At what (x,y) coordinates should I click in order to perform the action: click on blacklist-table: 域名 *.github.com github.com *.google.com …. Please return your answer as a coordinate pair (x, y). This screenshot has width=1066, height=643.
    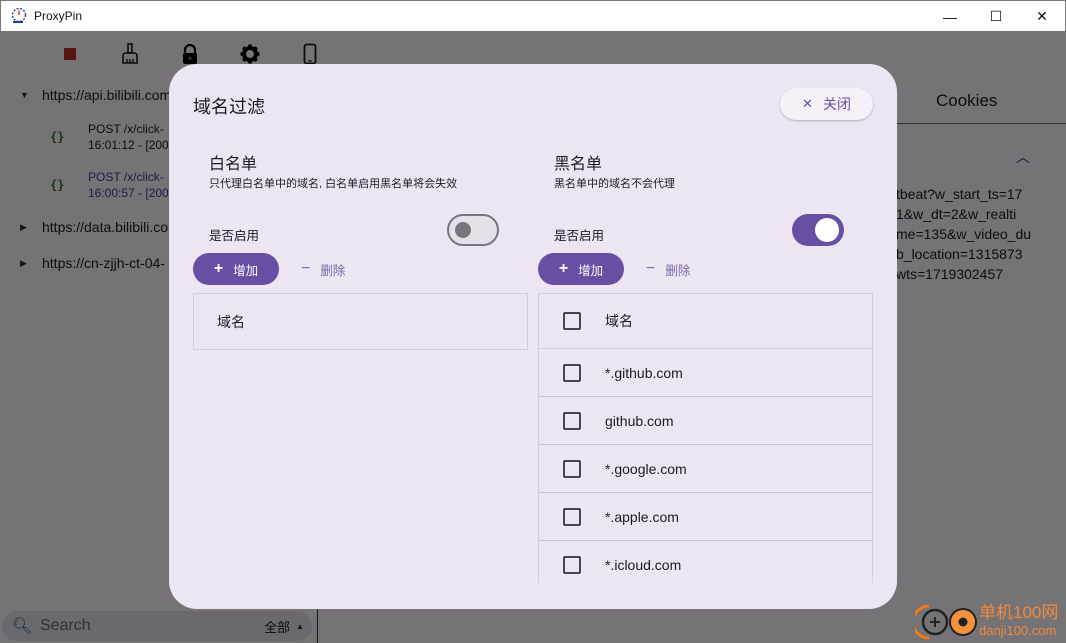
    Looking at the image, I should click on (705, 438).